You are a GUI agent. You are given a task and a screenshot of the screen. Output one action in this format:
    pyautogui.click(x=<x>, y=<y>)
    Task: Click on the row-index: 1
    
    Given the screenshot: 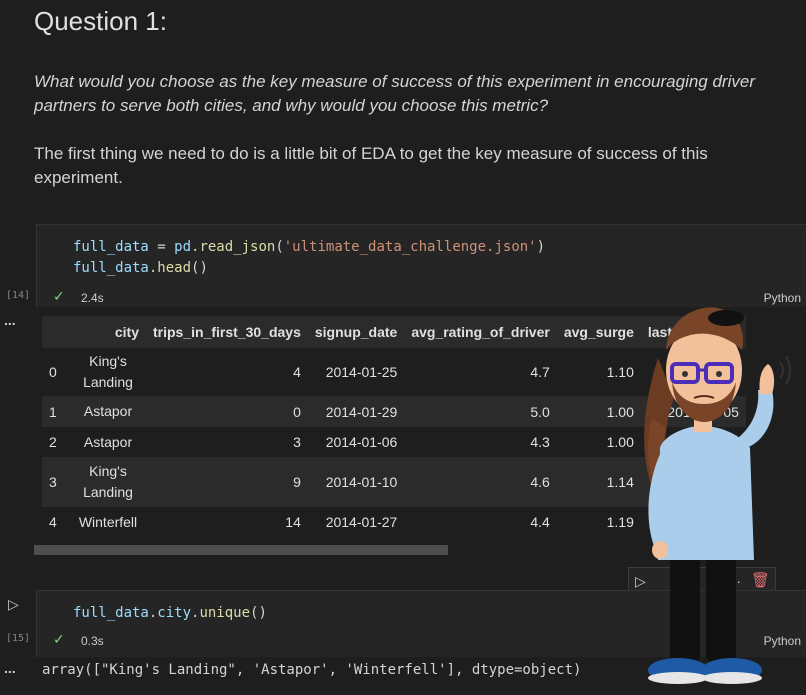 What is the action you would take?
    pyautogui.click(x=56, y=411)
    